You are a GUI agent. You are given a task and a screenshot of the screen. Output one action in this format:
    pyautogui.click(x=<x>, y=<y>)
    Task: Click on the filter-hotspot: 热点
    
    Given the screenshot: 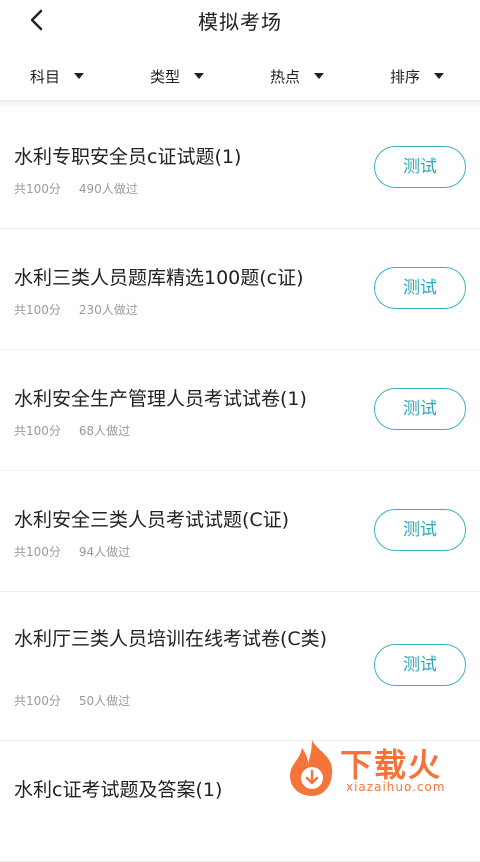 What is the action you would take?
    pyautogui.click(x=297, y=76)
    